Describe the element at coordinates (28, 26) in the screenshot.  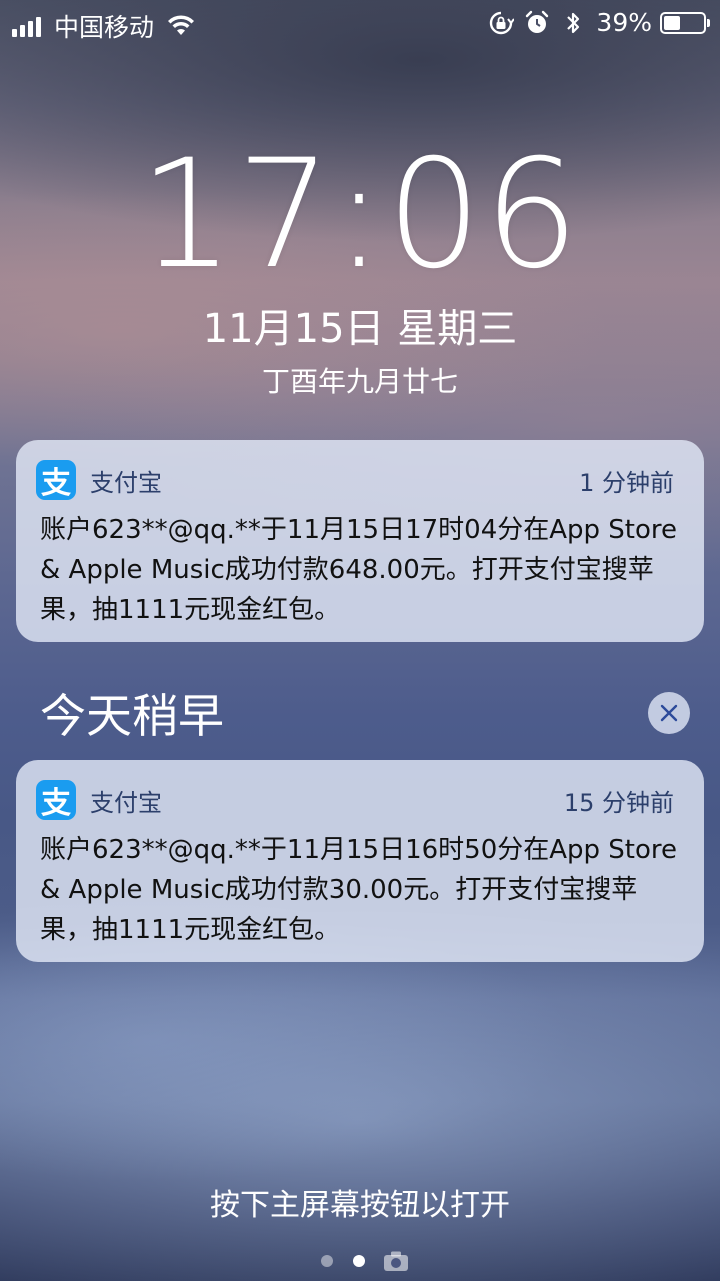
I see `signal-icon` at that location.